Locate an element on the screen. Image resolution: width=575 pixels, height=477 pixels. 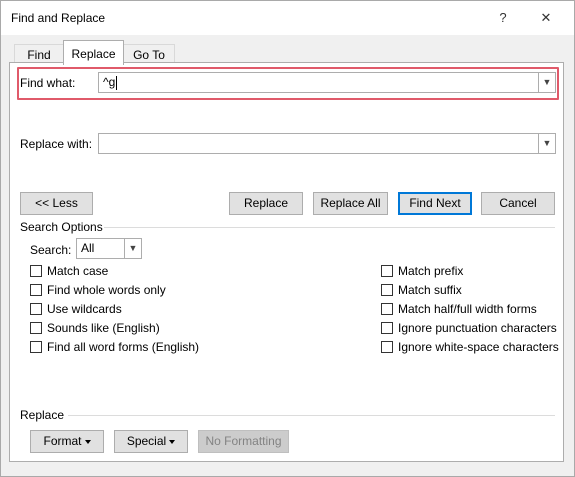
find-what-value: ^g is located at coordinates (110, 82).